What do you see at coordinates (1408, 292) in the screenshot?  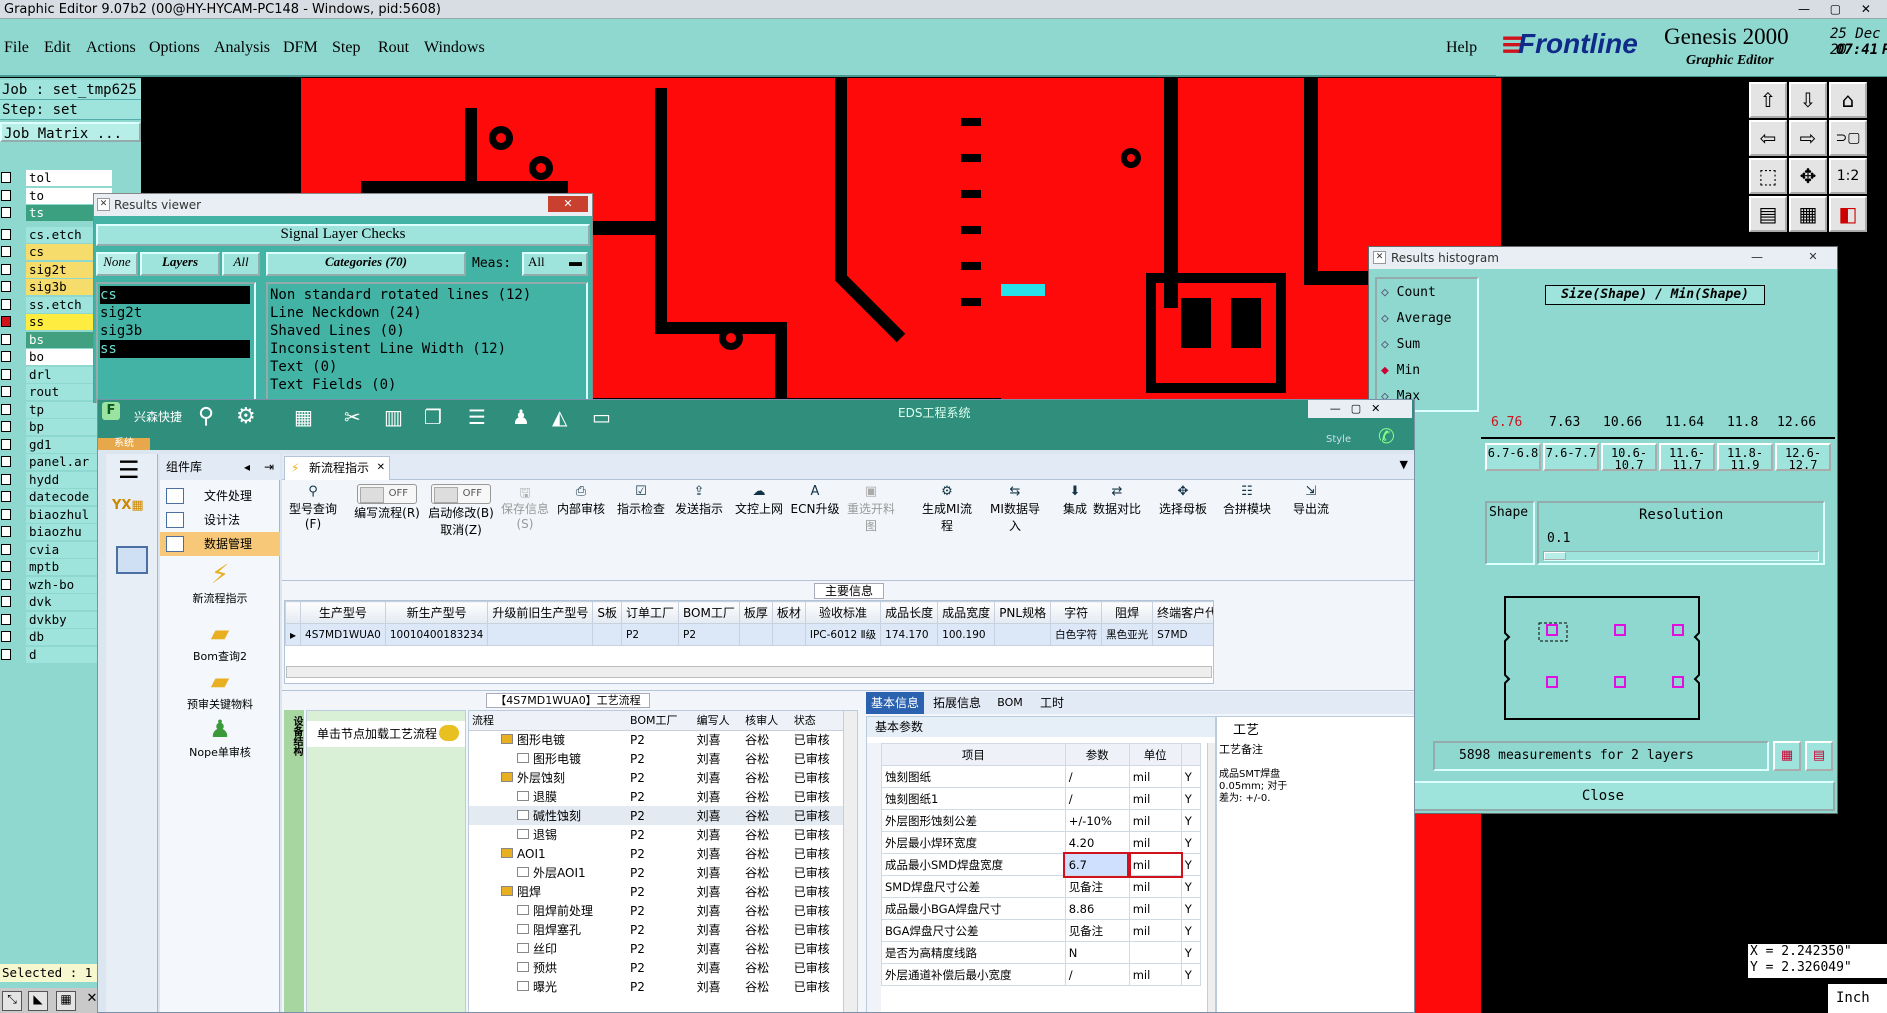 I see `option-count: ◇ Count` at bounding box center [1408, 292].